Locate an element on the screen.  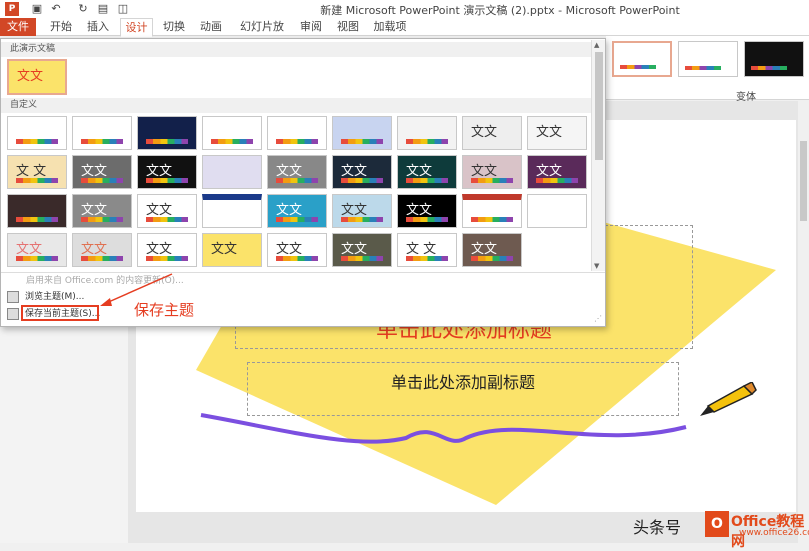
tab-view: 视图 is located at coordinates (348, 27).